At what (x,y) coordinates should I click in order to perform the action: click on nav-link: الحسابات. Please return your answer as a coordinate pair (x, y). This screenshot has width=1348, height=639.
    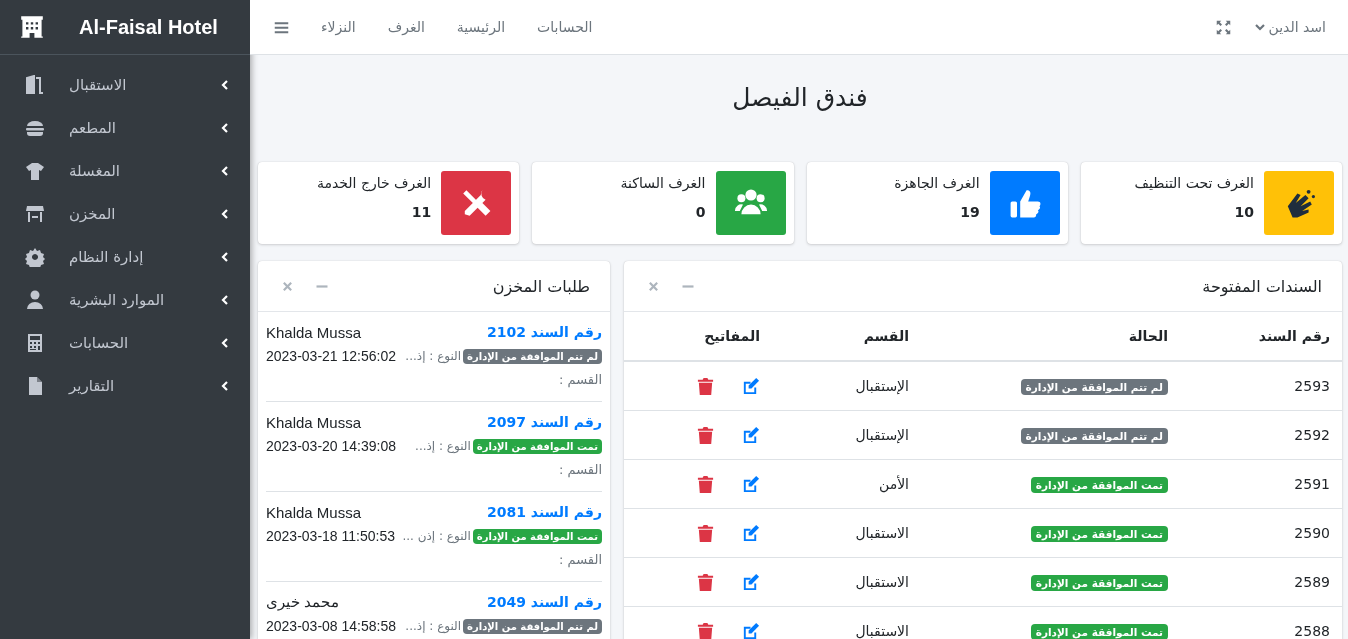
    Looking at the image, I should click on (565, 27).